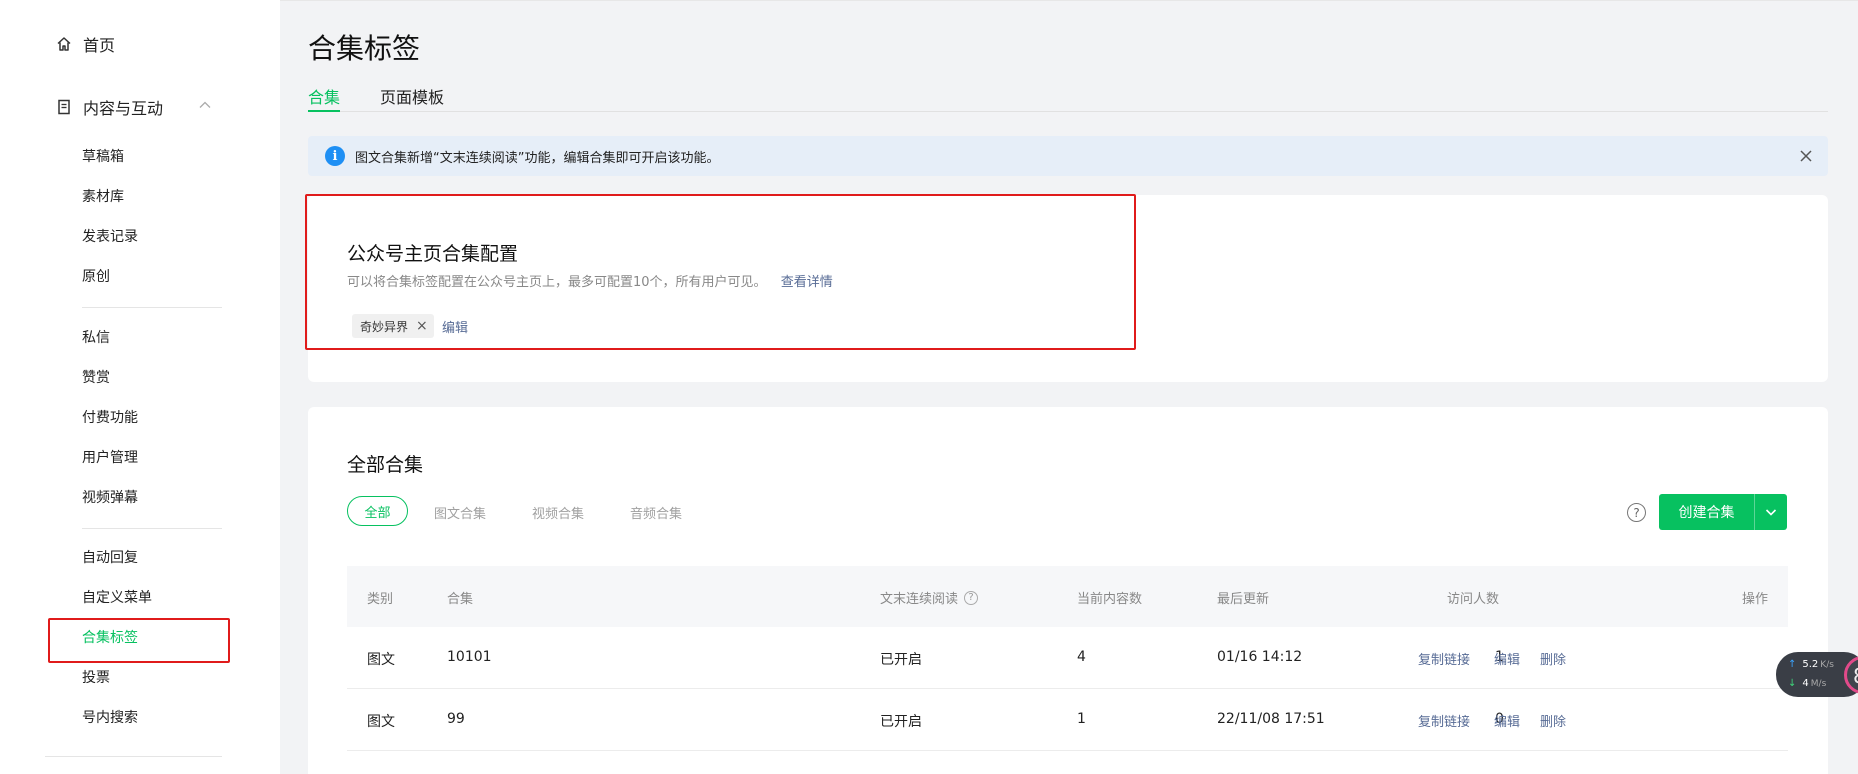 Image resolution: width=1858 pixels, height=774 pixels. Describe the element at coordinates (455, 326) in the screenshot. I see `edit-tags-link: 编辑` at that location.